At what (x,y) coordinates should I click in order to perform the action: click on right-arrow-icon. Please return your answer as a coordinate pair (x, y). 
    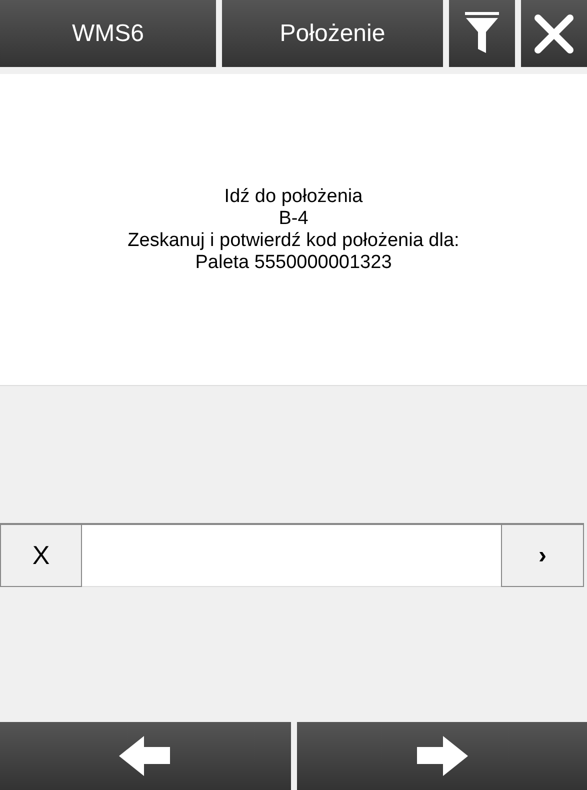
    Looking at the image, I should click on (442, 756).